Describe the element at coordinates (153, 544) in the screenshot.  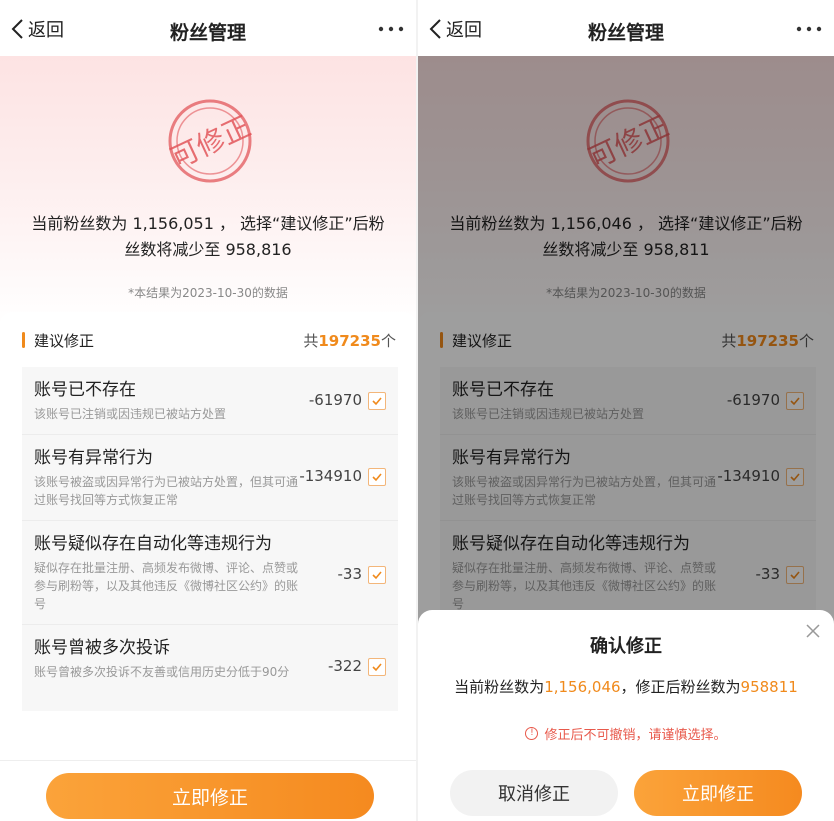
I see `item-title: 账号疑似存在自动化等违规行为` at that location.